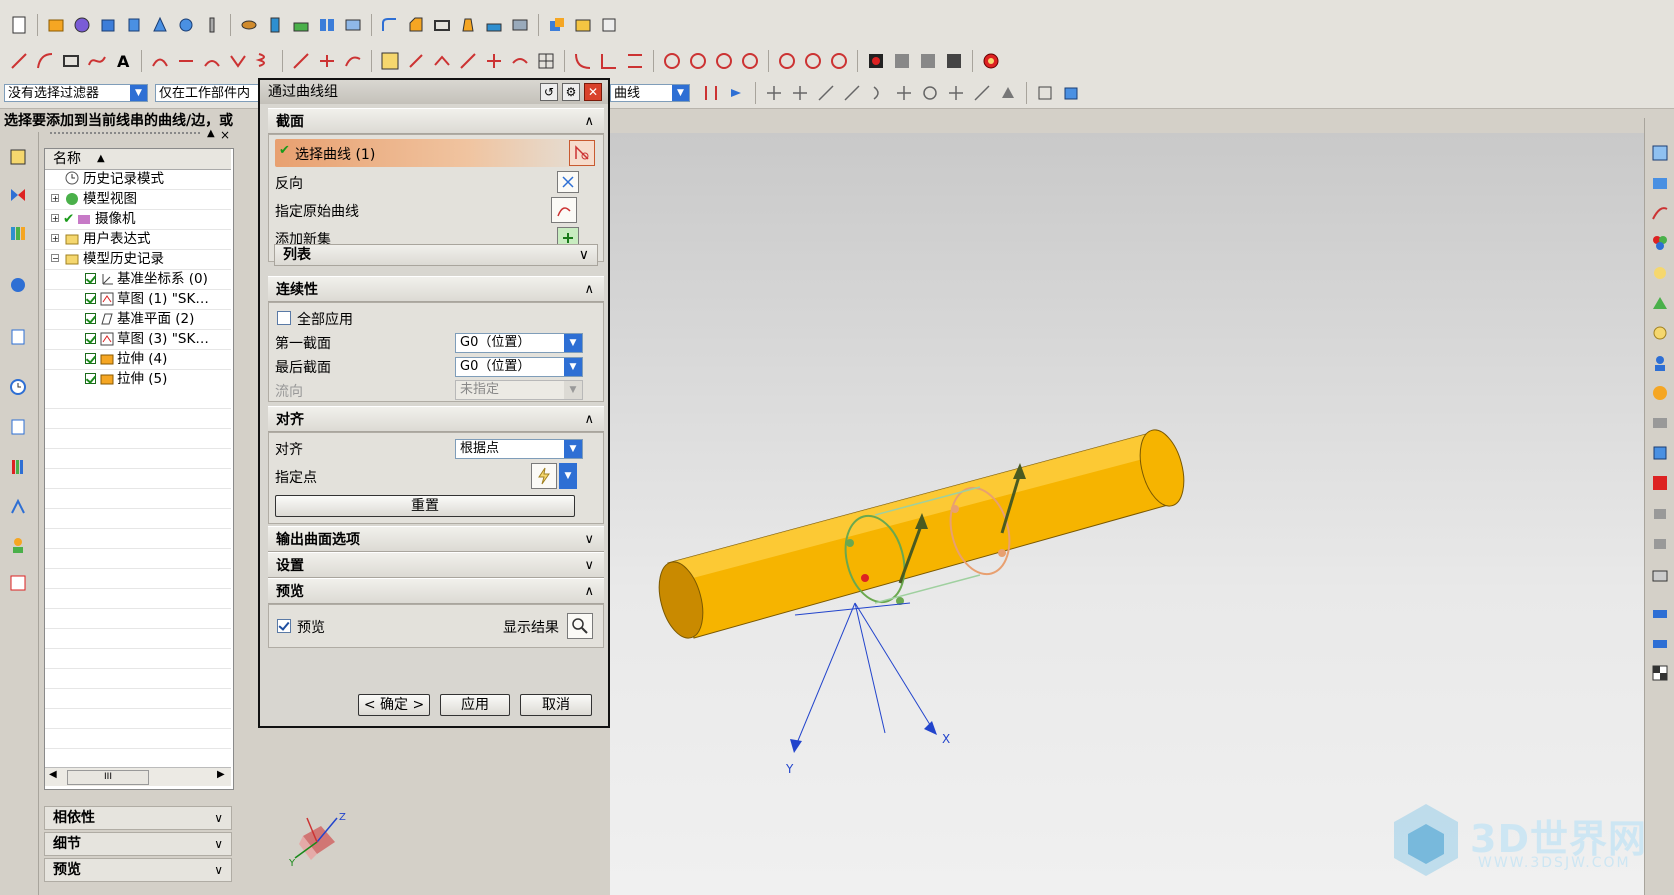 Image resolution: width=1674 pixels, height=895 pixels. Describe the element at coordinates (1660, 363) in the screenshot. I see `person-icon` at that location.